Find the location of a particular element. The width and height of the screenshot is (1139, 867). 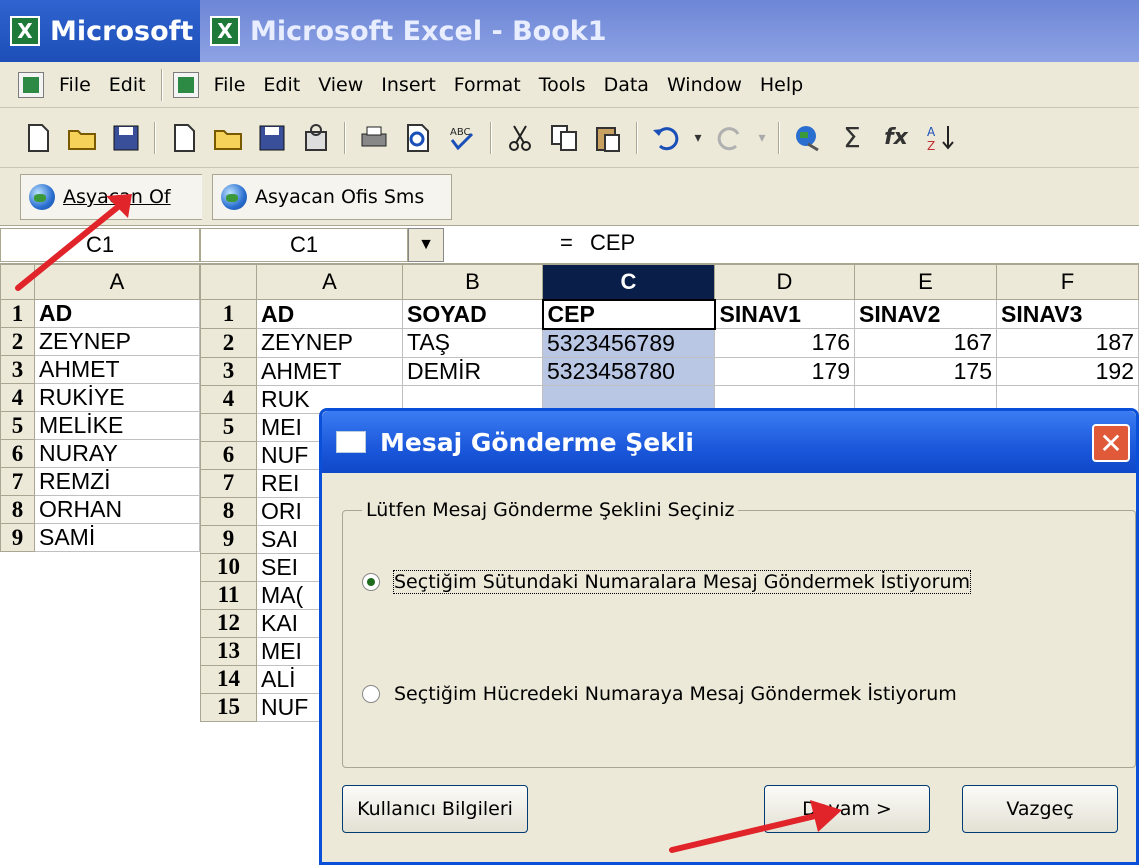

cell-b2: TAŞ is located at coordinates (472, 343).